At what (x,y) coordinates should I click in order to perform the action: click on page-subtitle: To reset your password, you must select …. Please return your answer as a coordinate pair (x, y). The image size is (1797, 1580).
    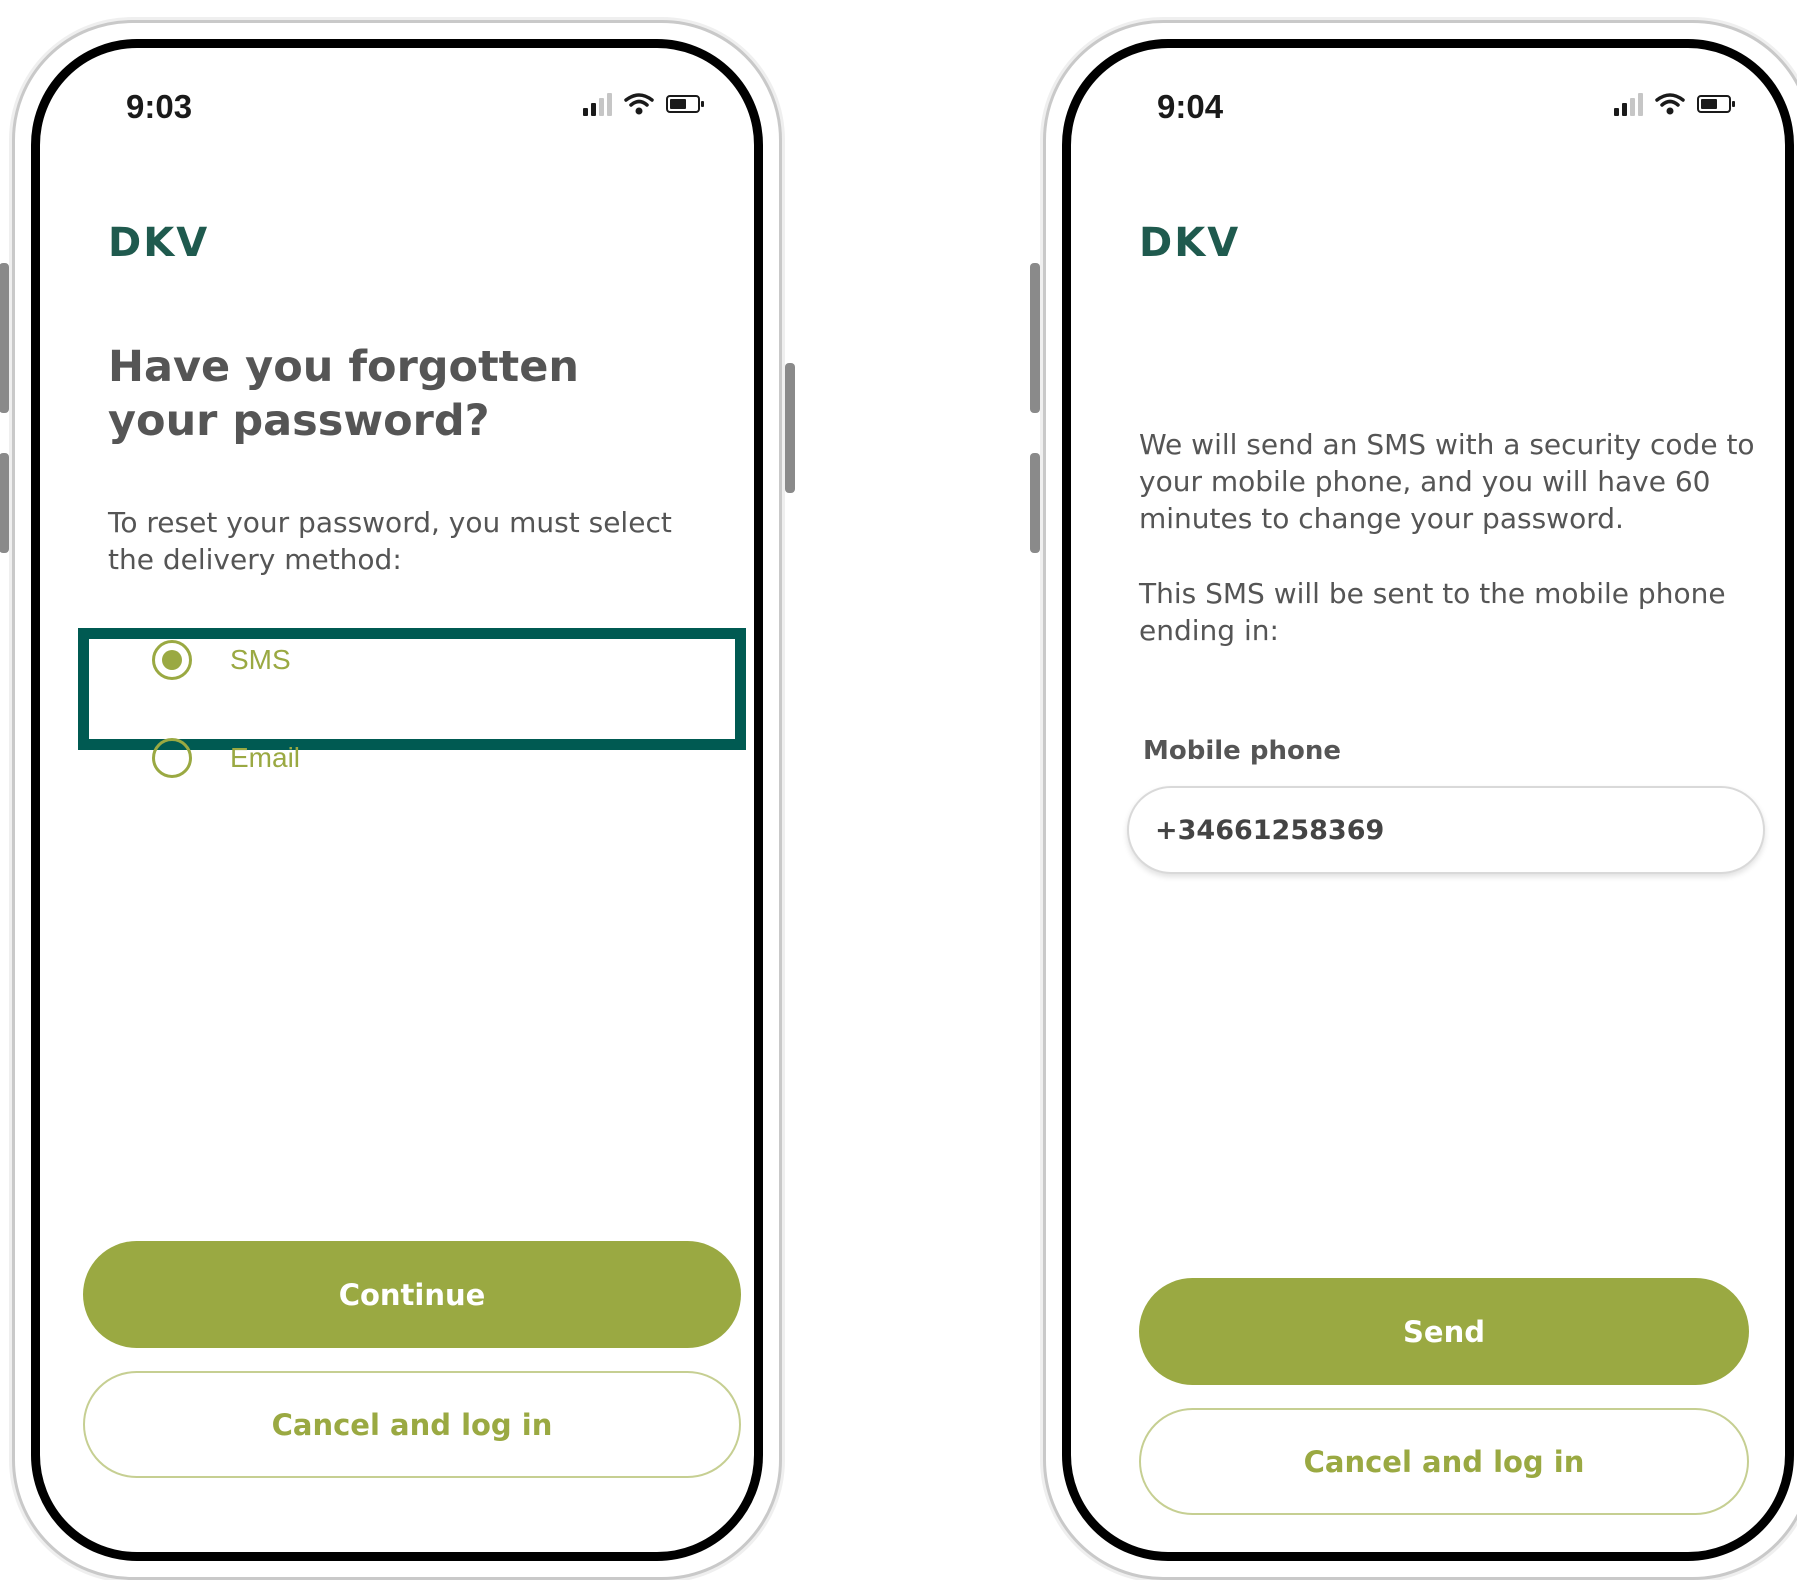
    Looking at the image, I should click on (390, 541).